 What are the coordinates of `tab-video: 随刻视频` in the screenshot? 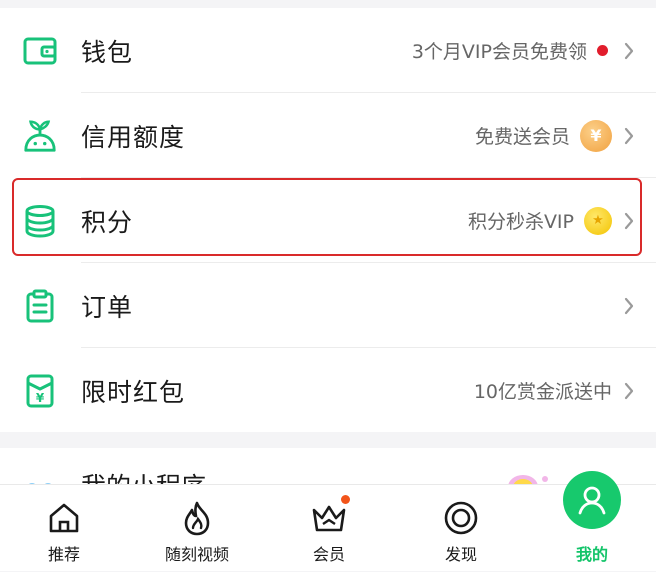 It's located at (197, 528).